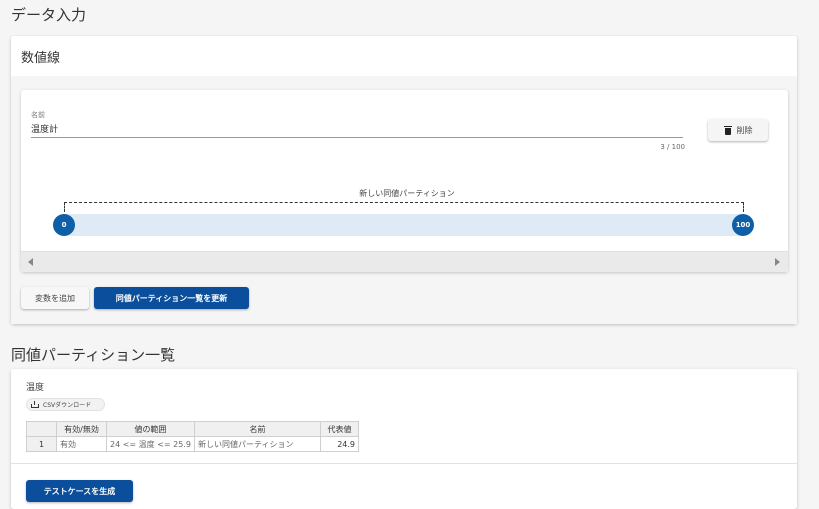 The width and height of the screenshot is (819, 509). What do you see at coordinates (743, 225) in the screenshot?
I see `max-handle: 100` at bounding box center [743, 225].